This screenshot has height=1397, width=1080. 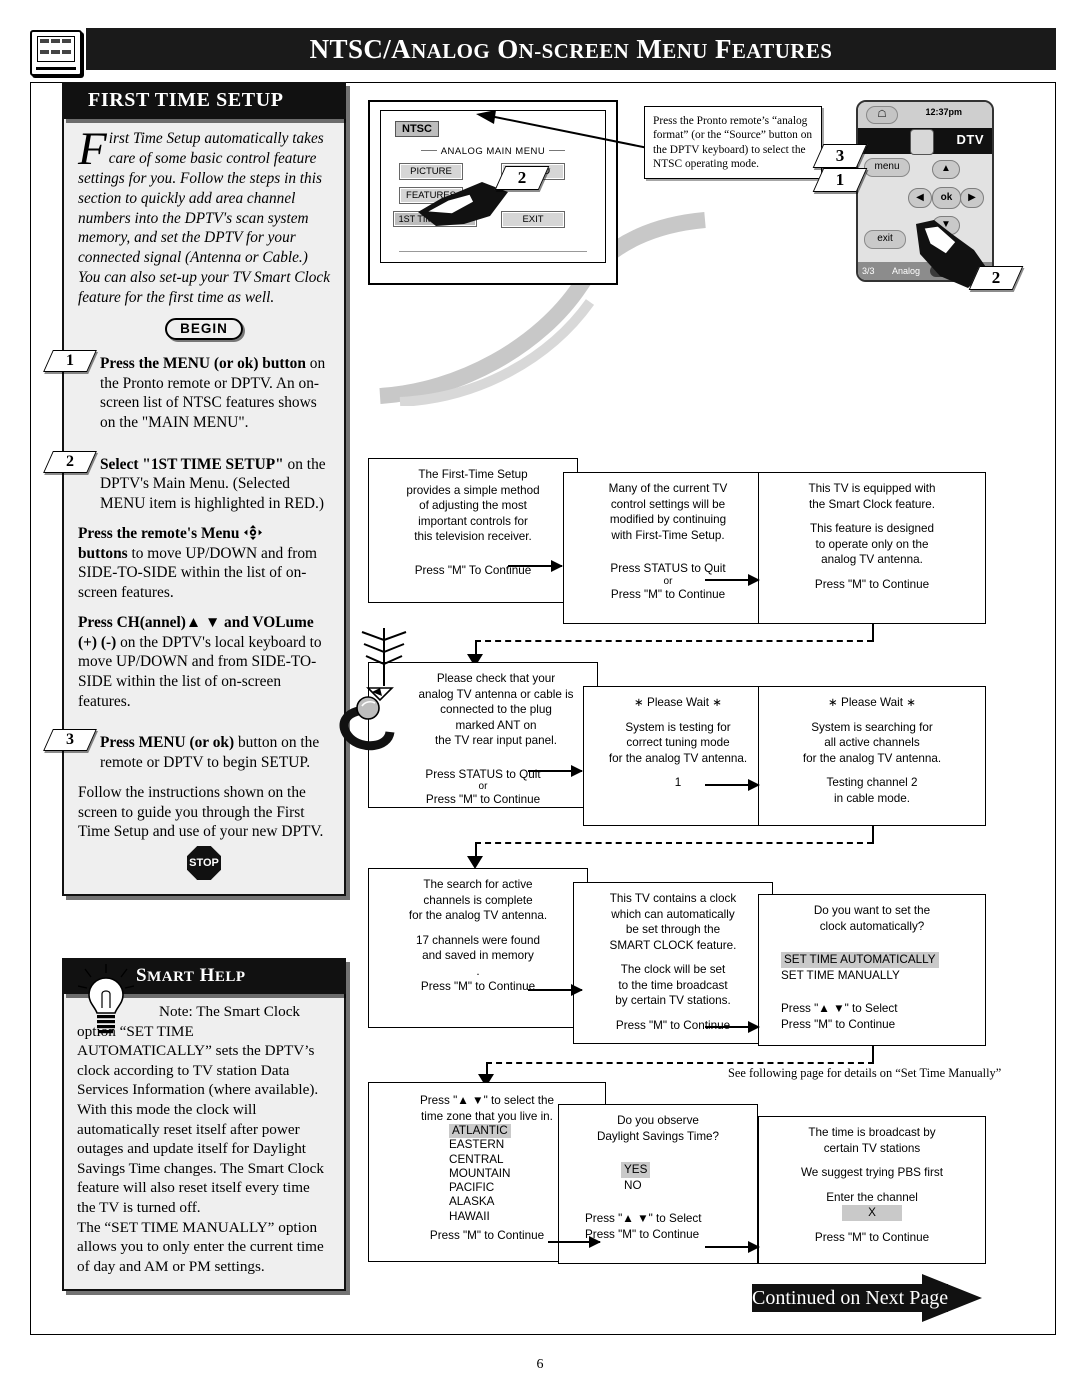 I want to click on remote-mode-label: DTV, so click(x=970, y=139).